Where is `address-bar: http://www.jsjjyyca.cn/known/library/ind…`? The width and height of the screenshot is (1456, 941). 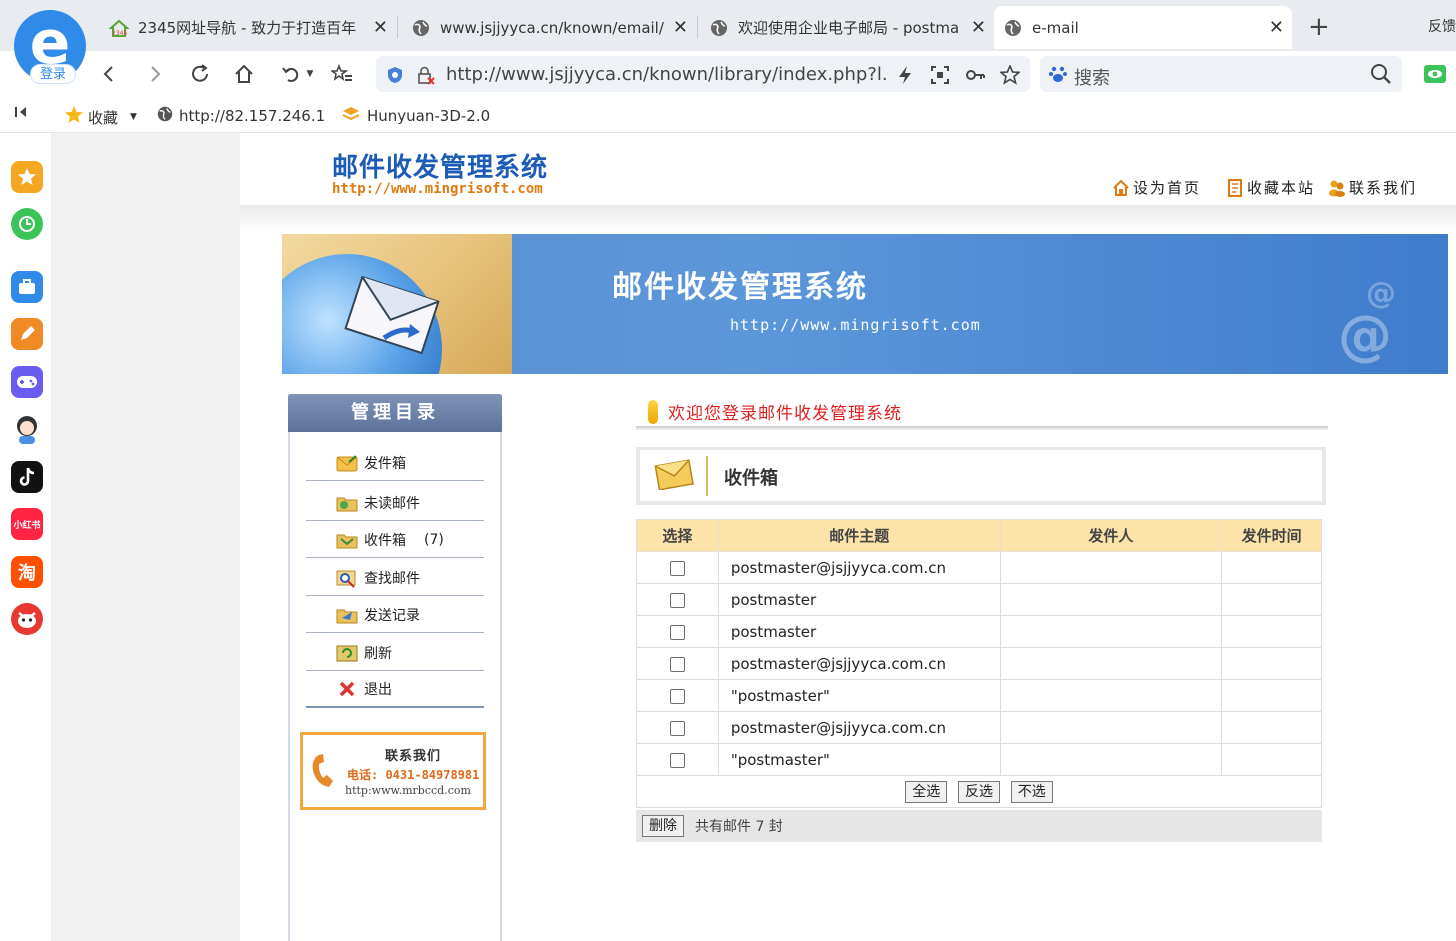
address-bar: http://www.jsjjyyca.cn/known/library/ind… is located at coordinates (703, 74).